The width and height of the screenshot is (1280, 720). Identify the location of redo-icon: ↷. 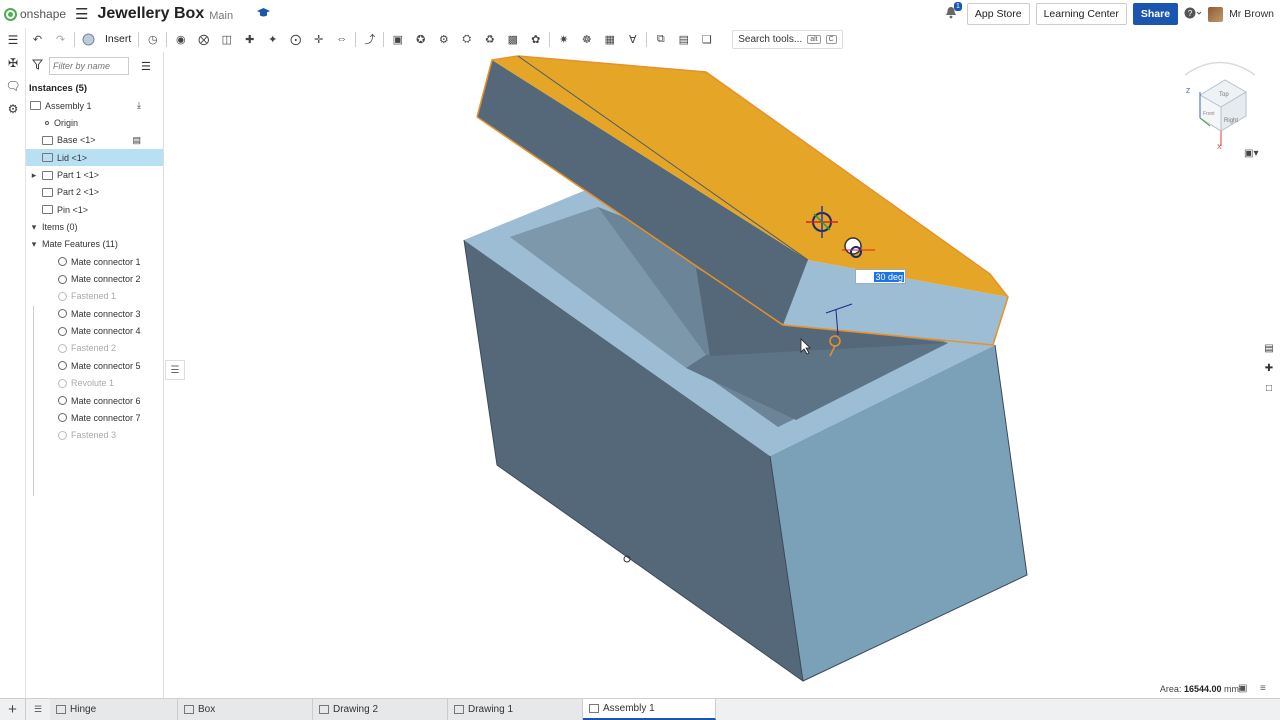
(60, 39).